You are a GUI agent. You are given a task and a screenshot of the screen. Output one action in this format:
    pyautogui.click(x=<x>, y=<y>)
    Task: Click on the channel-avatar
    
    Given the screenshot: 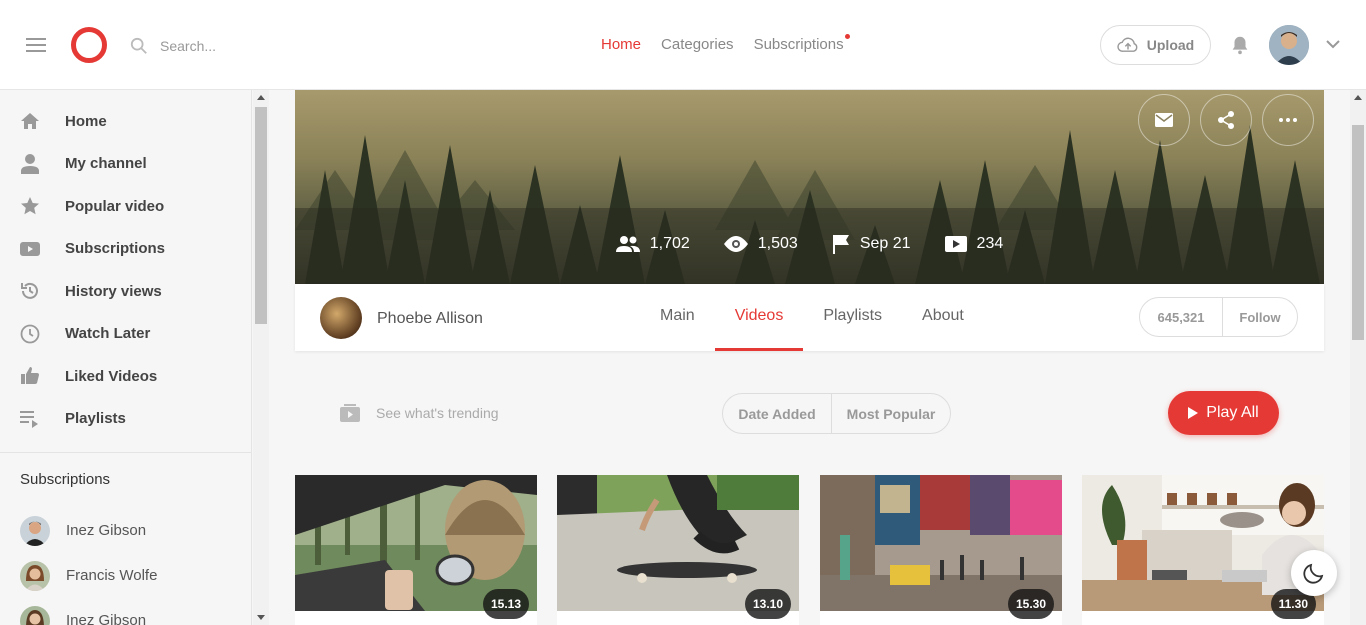 What is the action you would take?
    pyautogui.click(x=341, y=318)
    